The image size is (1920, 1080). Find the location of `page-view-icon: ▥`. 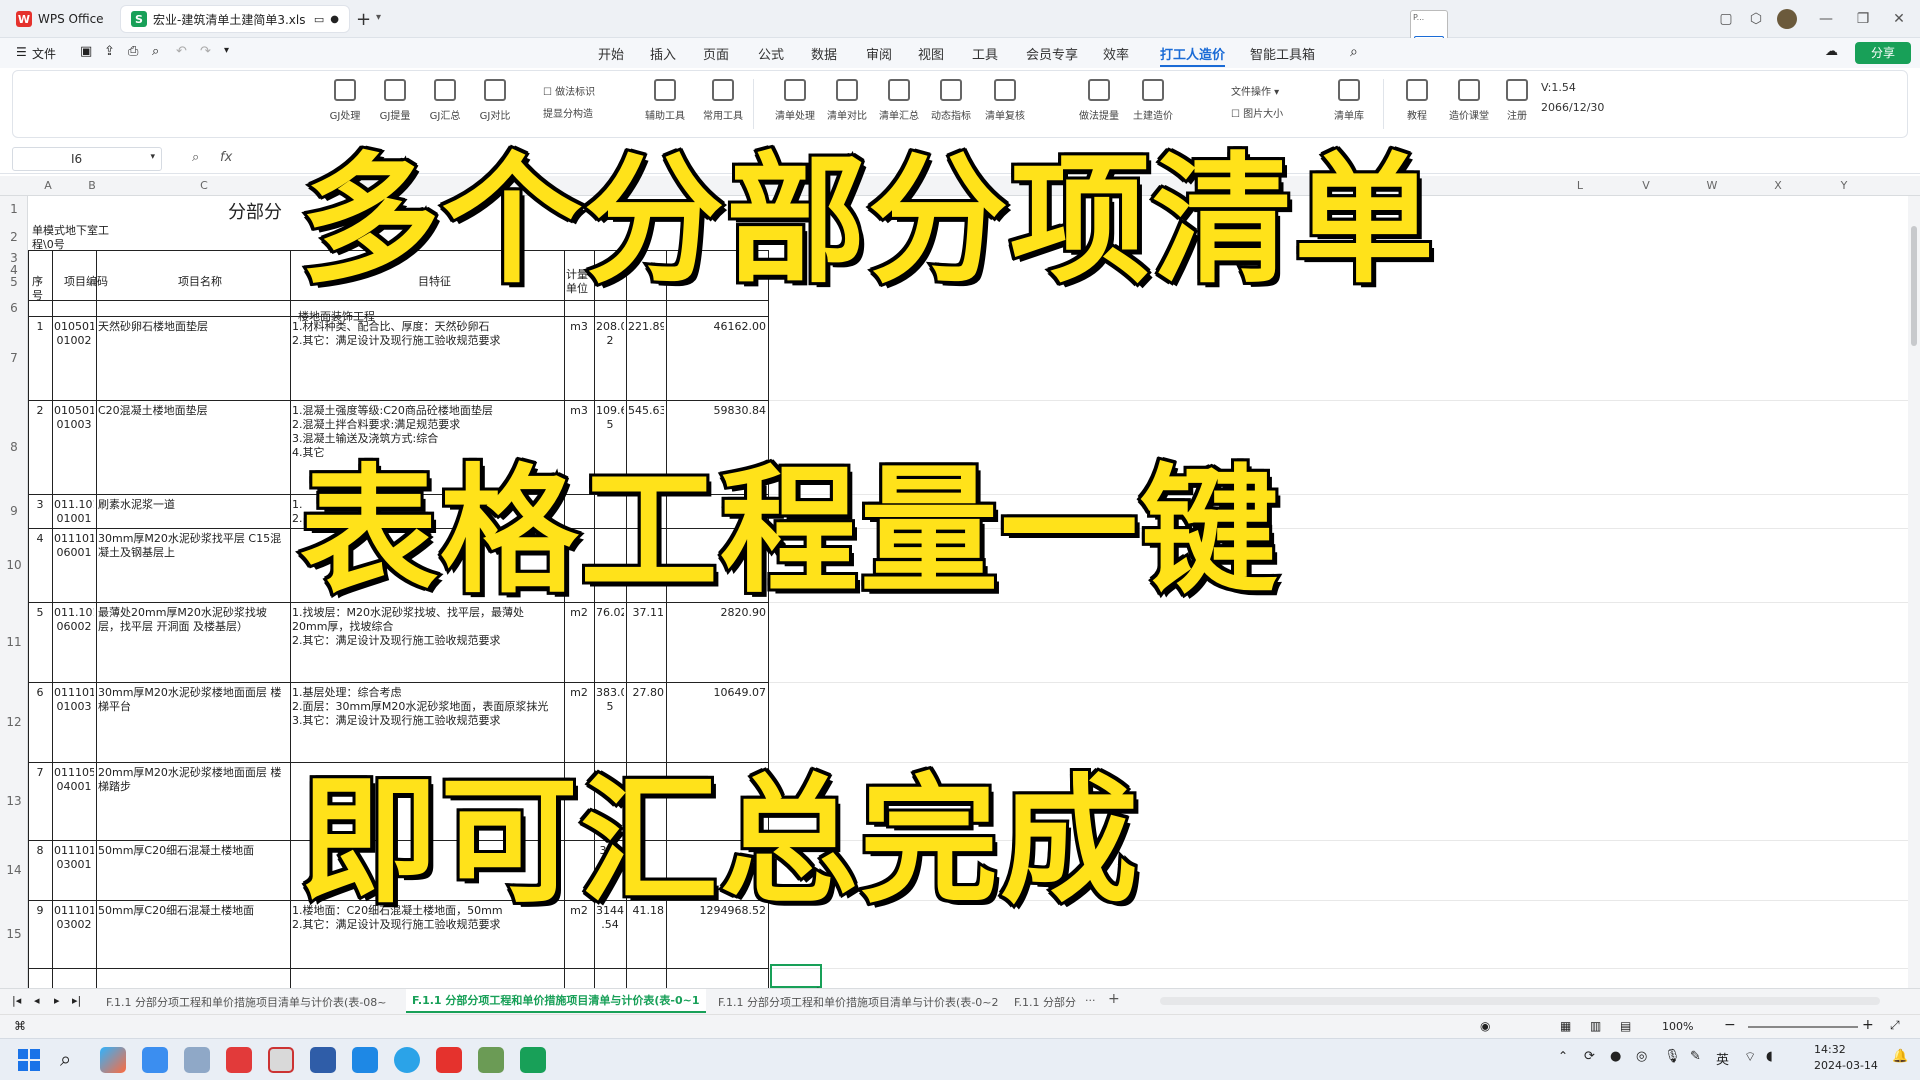

page-view-icon: ▥ is located at coordinates (1595, 1026).